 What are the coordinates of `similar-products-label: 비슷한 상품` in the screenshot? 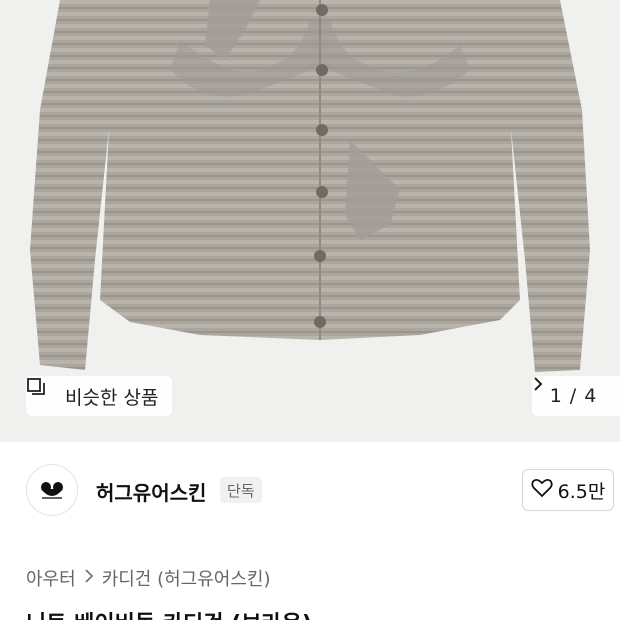 It's located at (112, 397).